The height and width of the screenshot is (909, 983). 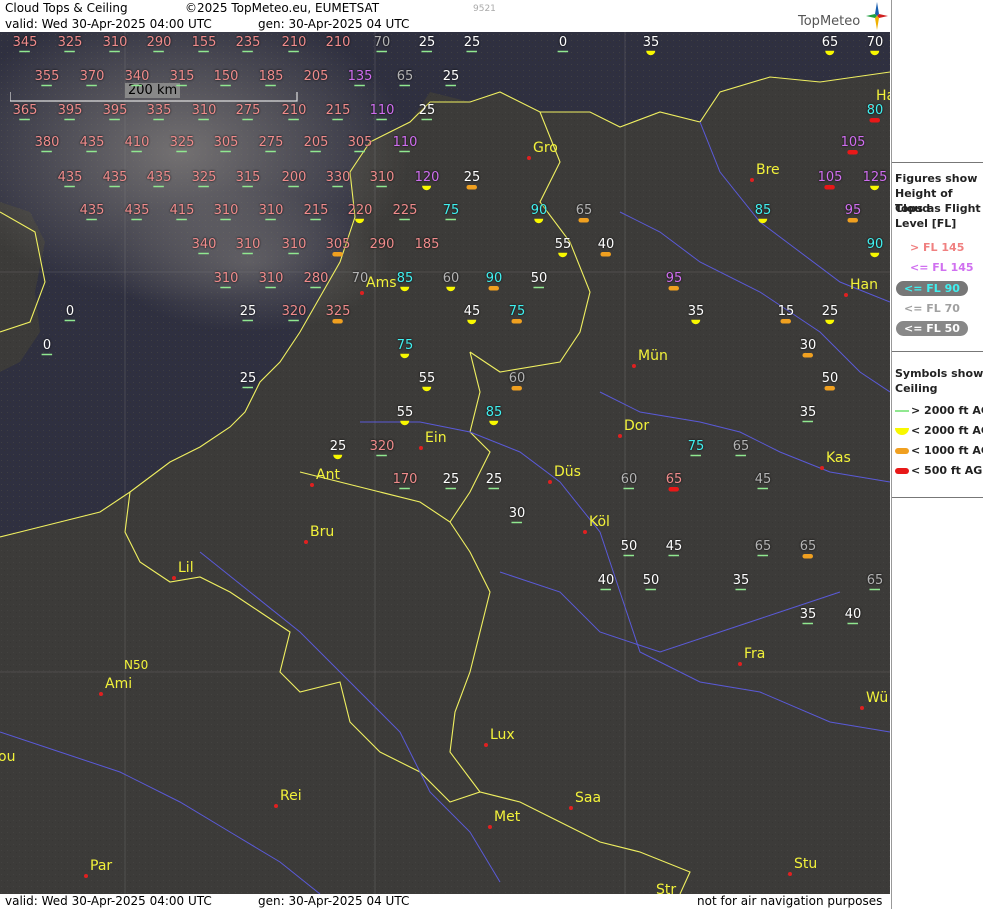 I want to click on city-label-fra: Fra, so click(x=754, y=654).